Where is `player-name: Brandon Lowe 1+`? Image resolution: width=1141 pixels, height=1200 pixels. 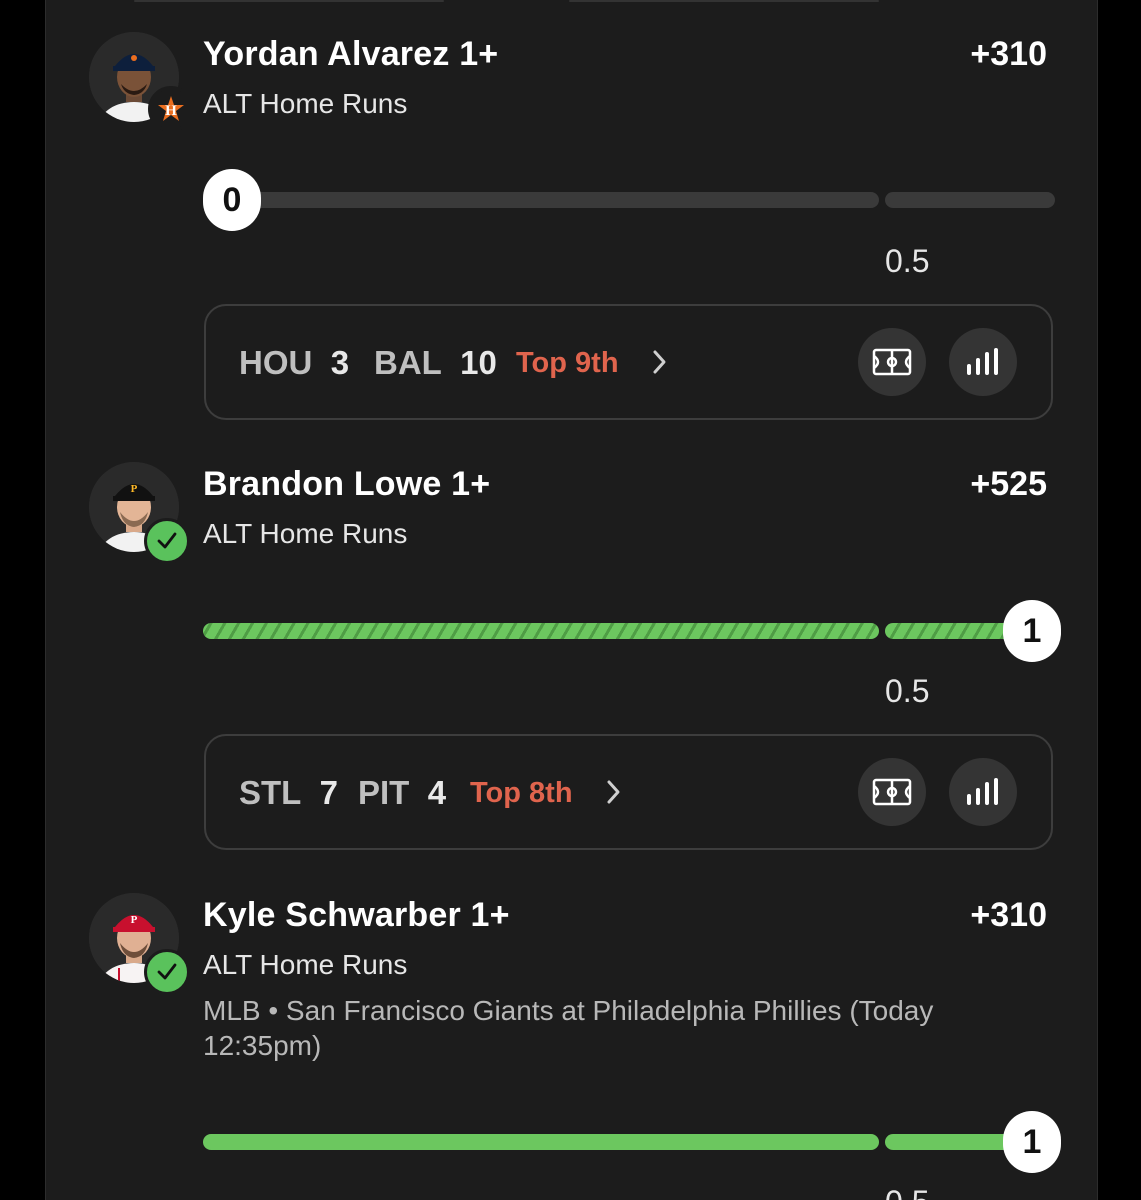
player-name: Brandon Lowe 1+ is located at coordinates (347, 484).